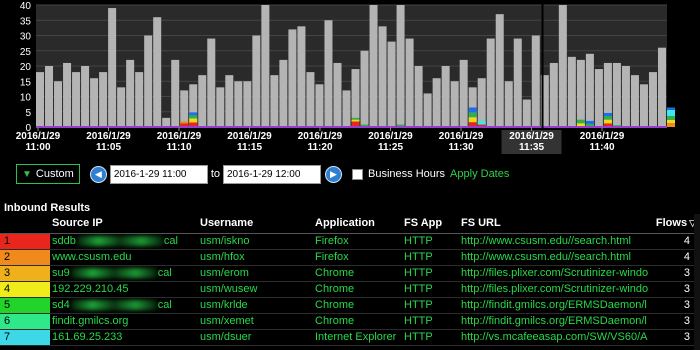 The height and width of the screenshot is (350, 700). Describe the element at coordinates (48, 174) in the screenshot. I see `range-dropdown: ▼ Custom` at that location.